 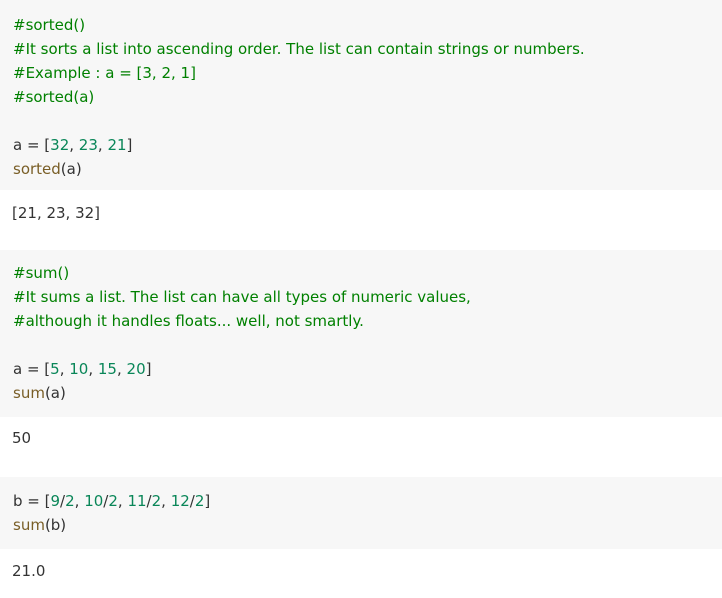 What do you see at coordinates (55, 525) in the screenshot?
I see `code-token: (b)` at bounding box center [55, 525].